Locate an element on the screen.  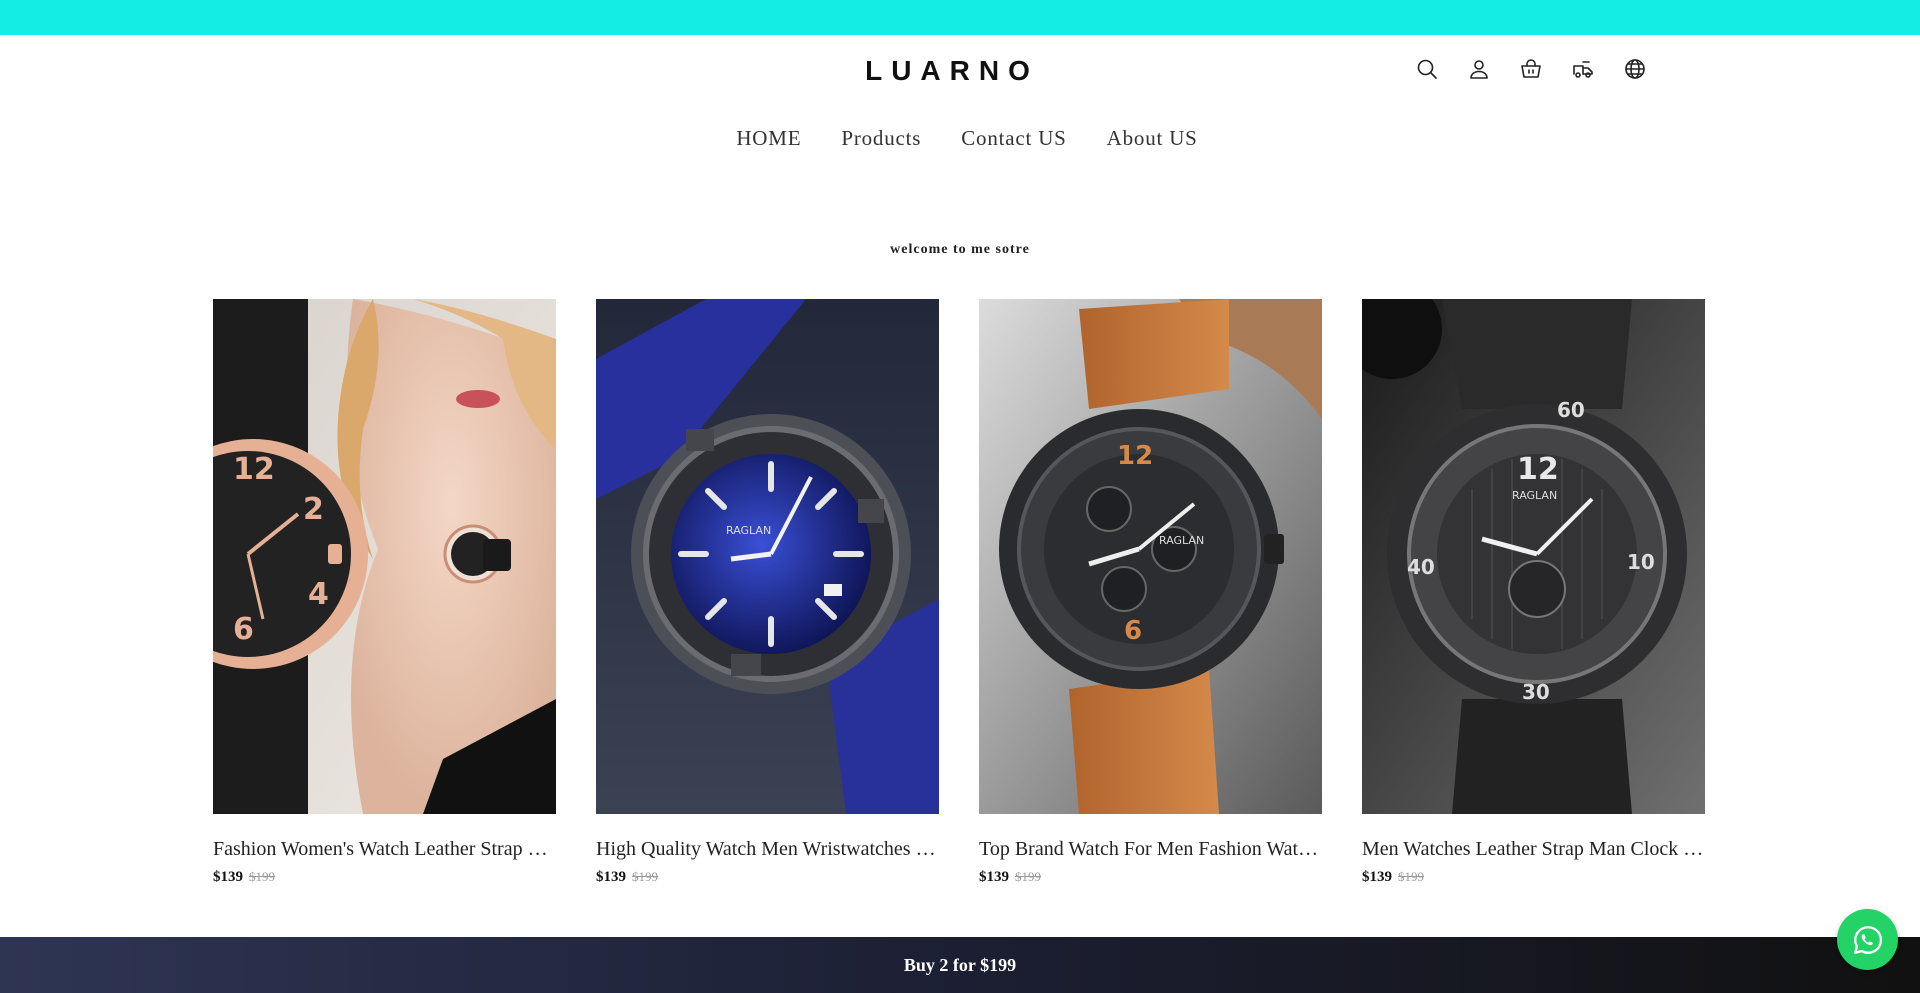
brand-logo: LUARNO is located at coordinates (952, 71).